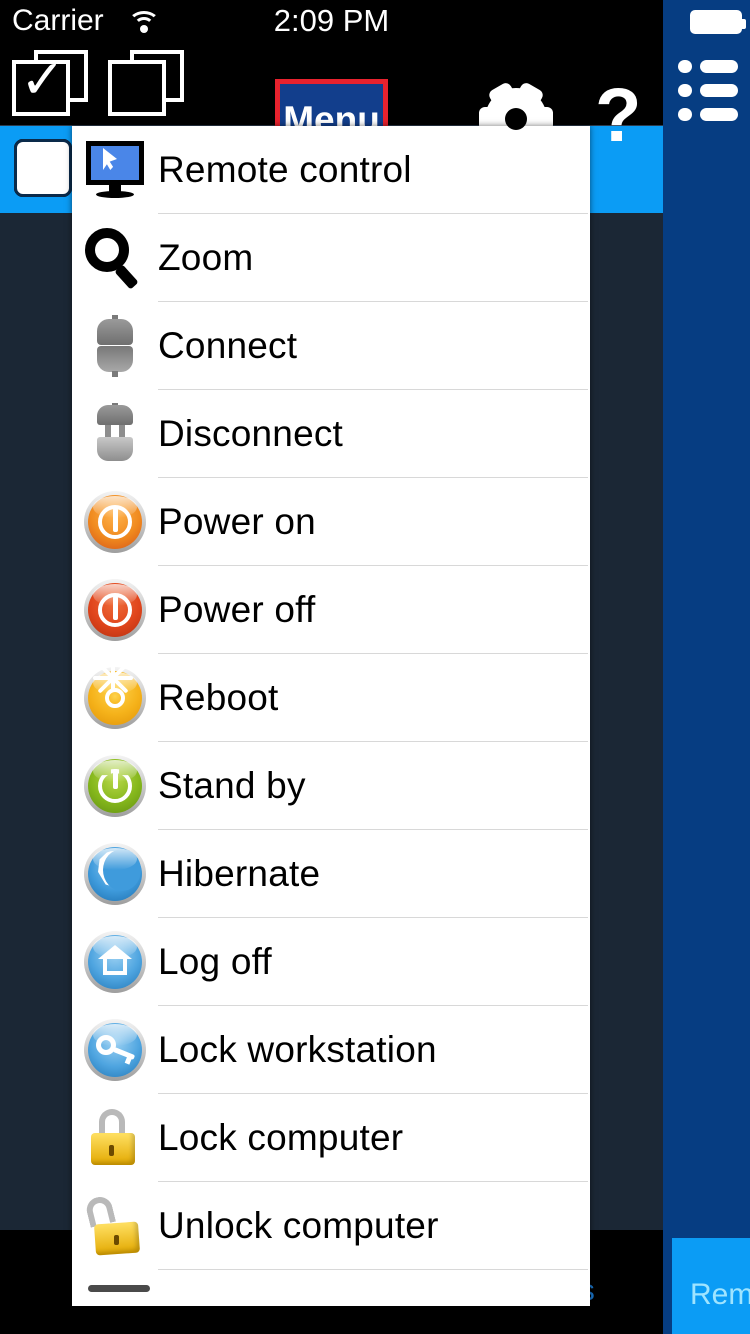 The width and height of the screenshot is (750, 1334). I want to click on menu-item-label: Disconnect, so click(251, 433).